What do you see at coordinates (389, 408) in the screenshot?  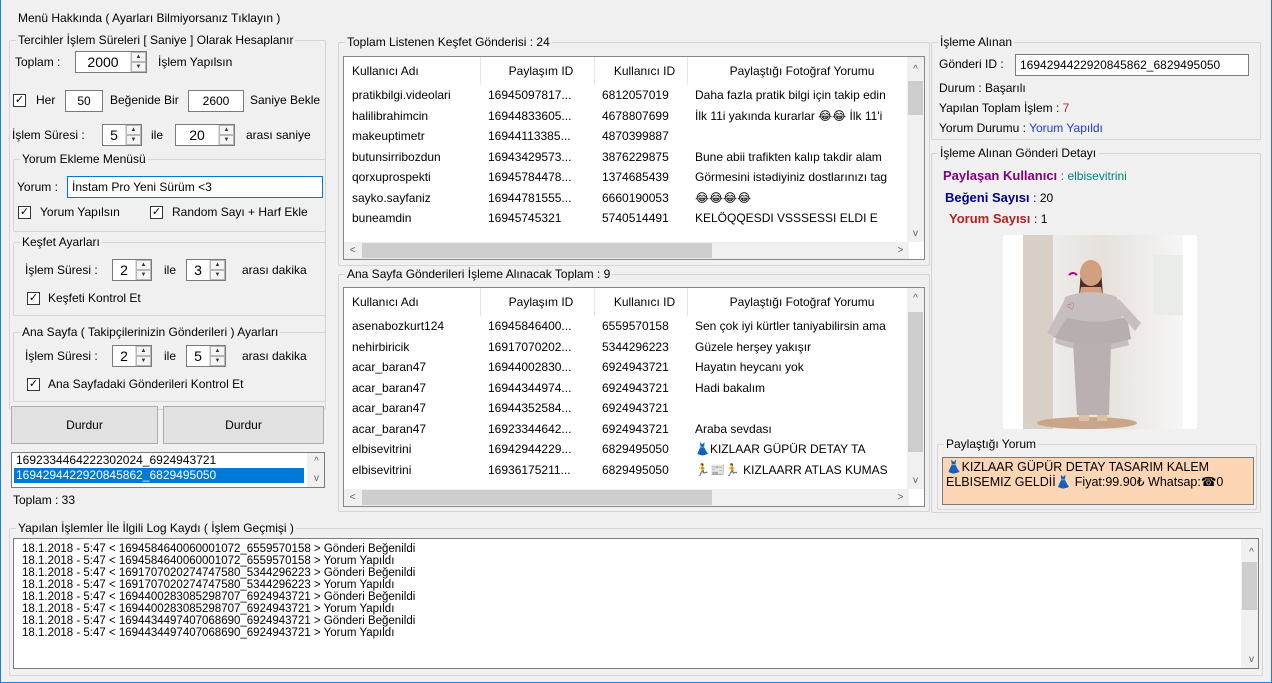 I see `table-cell: acar_baran47` at bounding box center [389, 408].